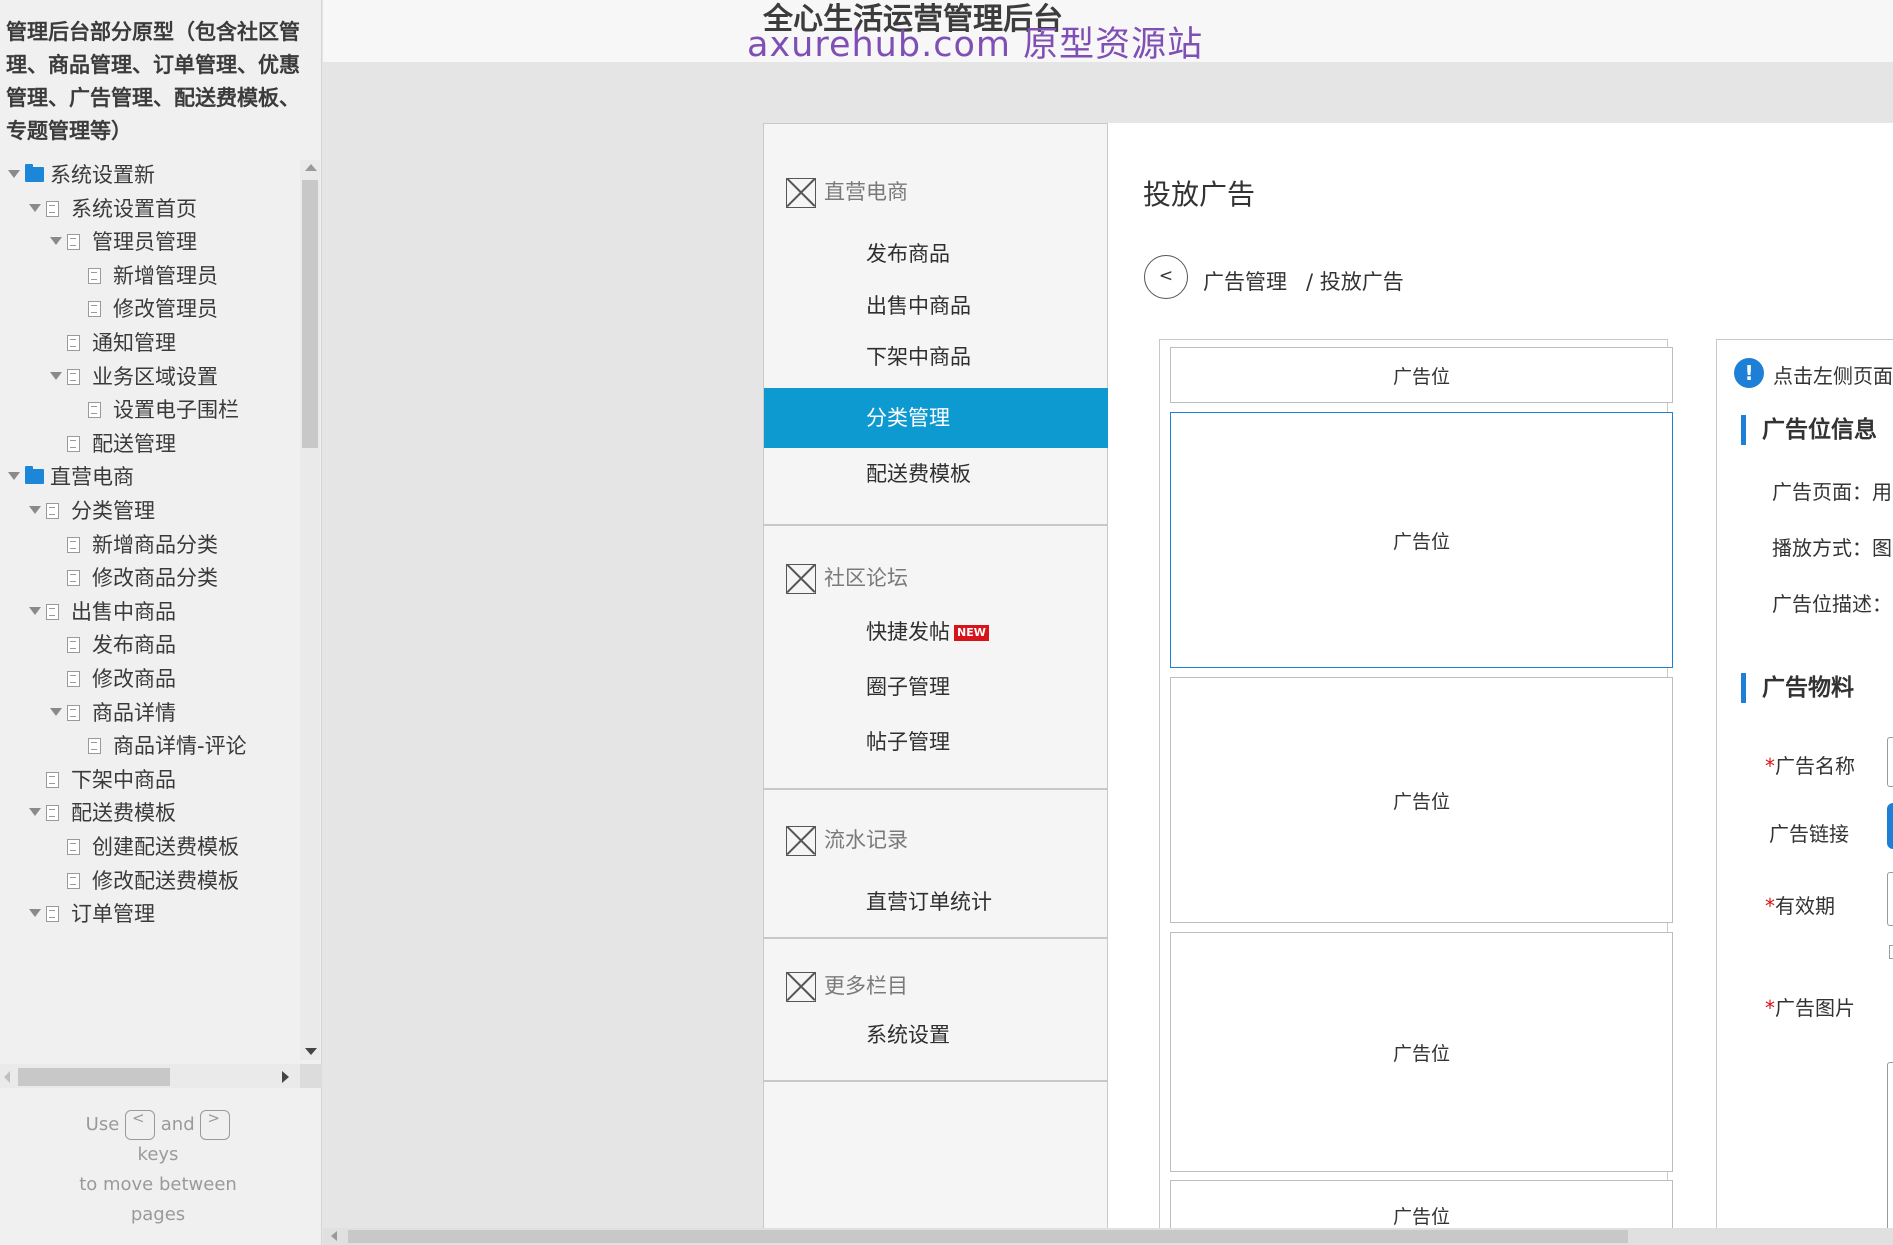 The width and height of the screenshot is (1893, 1245). I want to click on ad-link-label: 广告链接, so click(1809, 834).